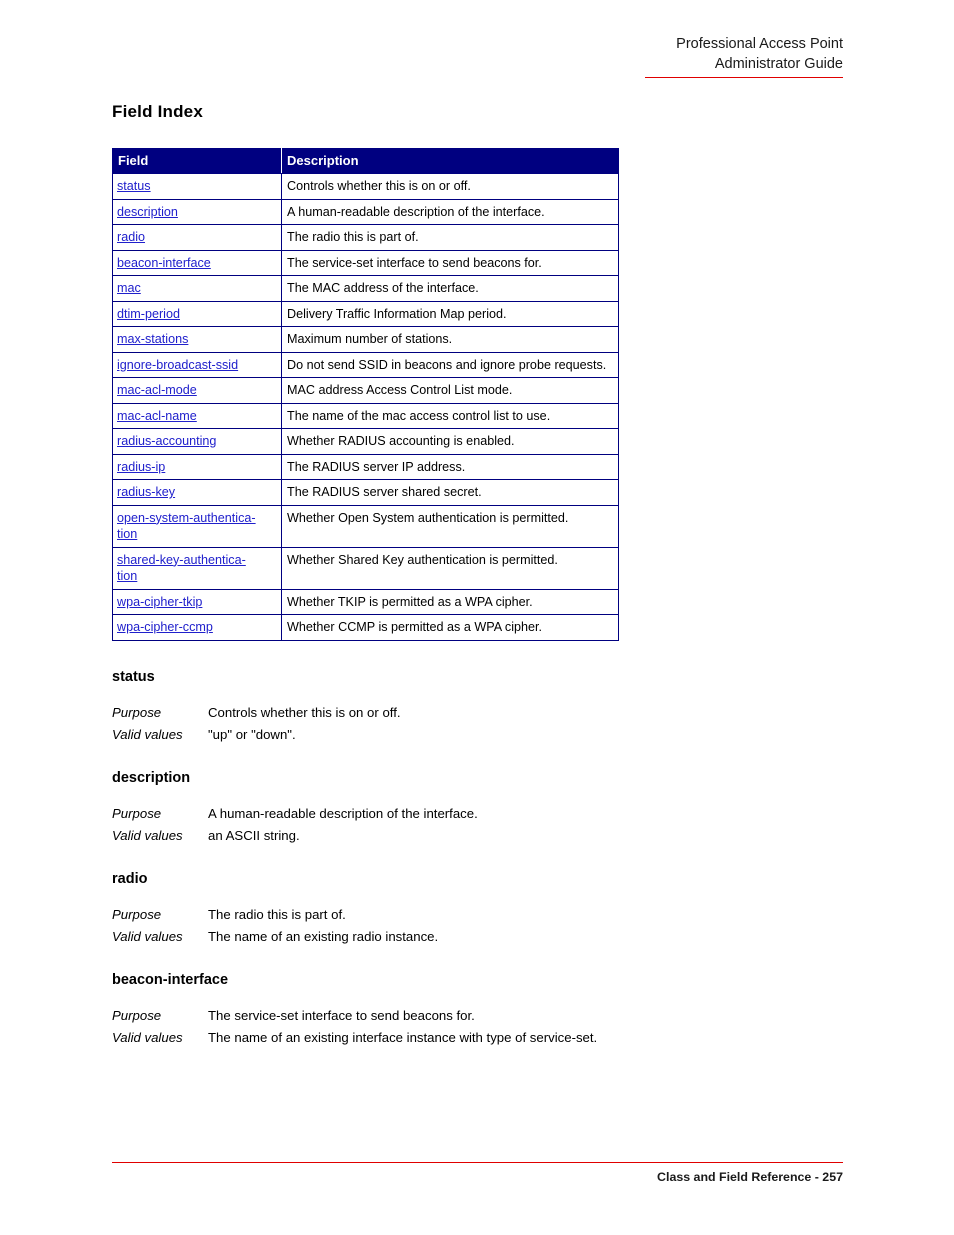 The height and width of the screenshot is (1235, 954). Describe the element at coordinates (151, 777) in the screenshot. I see `field-detail-heading: description` at that location.